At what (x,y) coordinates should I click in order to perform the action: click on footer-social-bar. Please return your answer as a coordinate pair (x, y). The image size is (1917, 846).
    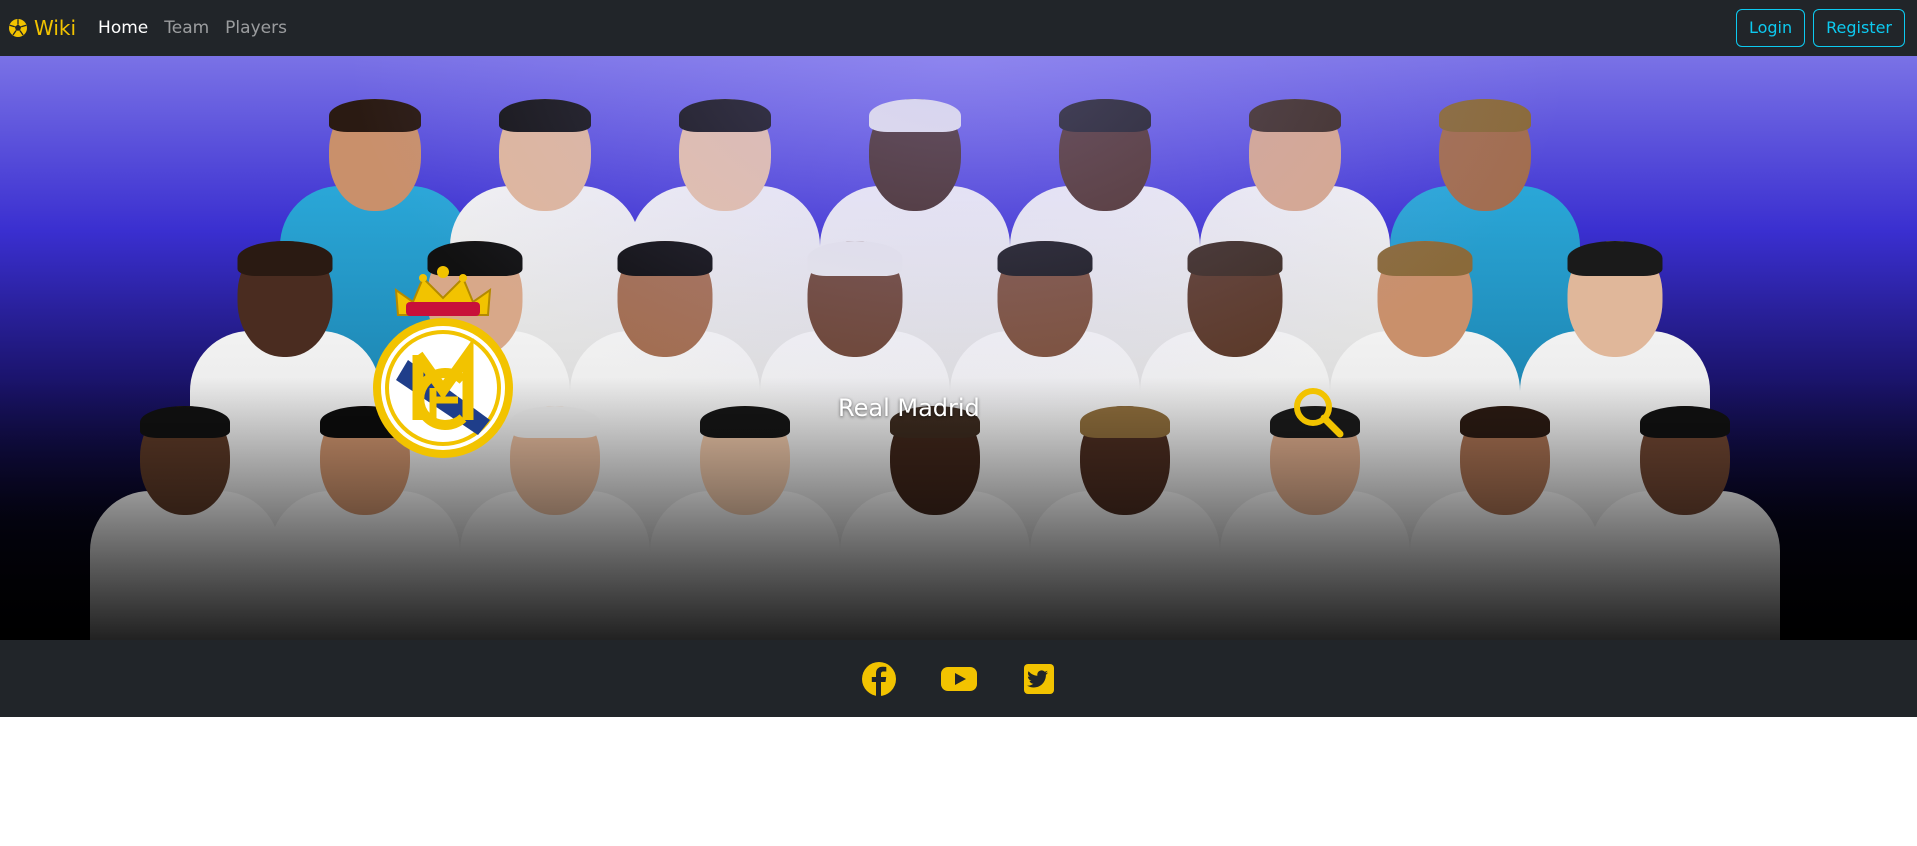
    Looking at the image, I should click on (958, 678).